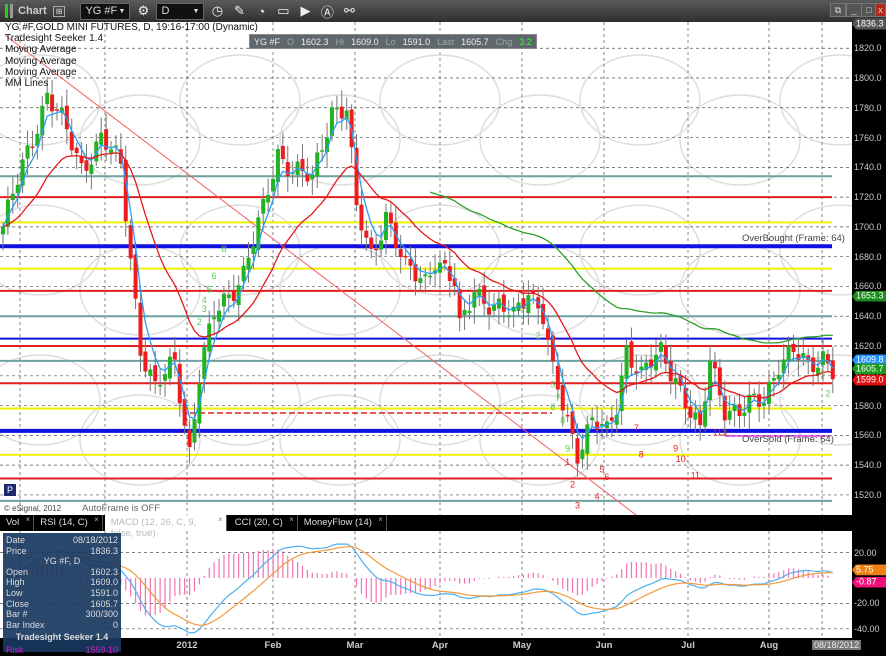 This screenshot has height=656, width=886. I want to click on tab-vol: Vol ×, so click(17, 523).